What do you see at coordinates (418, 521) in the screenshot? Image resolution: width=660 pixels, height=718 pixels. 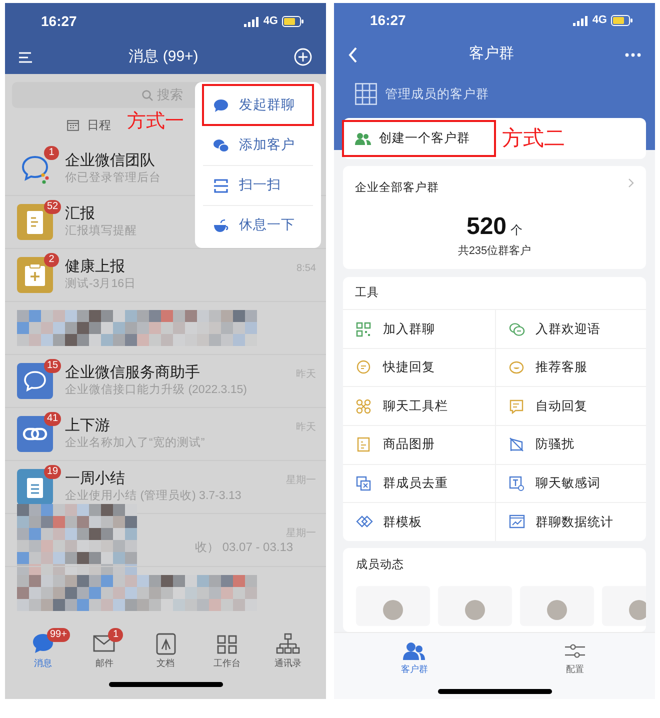 I see `tool-item: 群模板` at bounding box center [418, 521].